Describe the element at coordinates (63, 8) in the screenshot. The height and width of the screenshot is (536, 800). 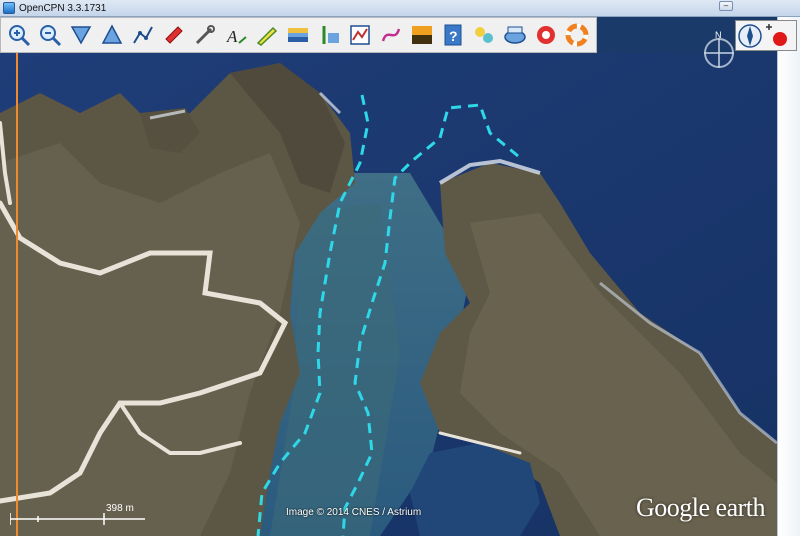
I see `window-title: OpenCPN 3.3.1731` at that location.